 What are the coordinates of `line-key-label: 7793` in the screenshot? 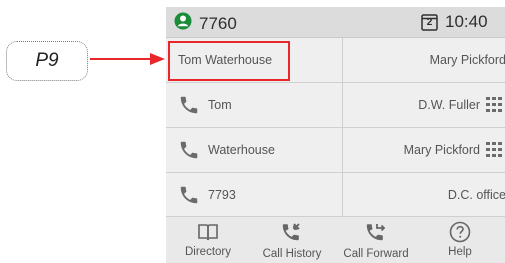 It's located at (222, 195).